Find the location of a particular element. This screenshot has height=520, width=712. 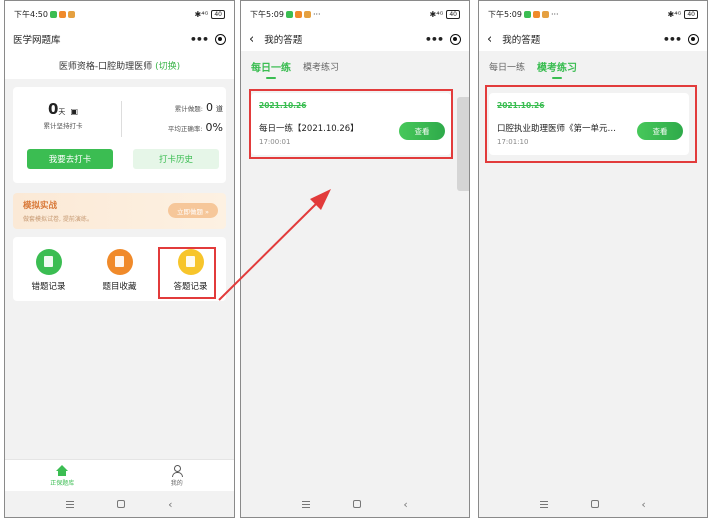

mock-title: 模拟实战 is located at coordinates (40, 206).